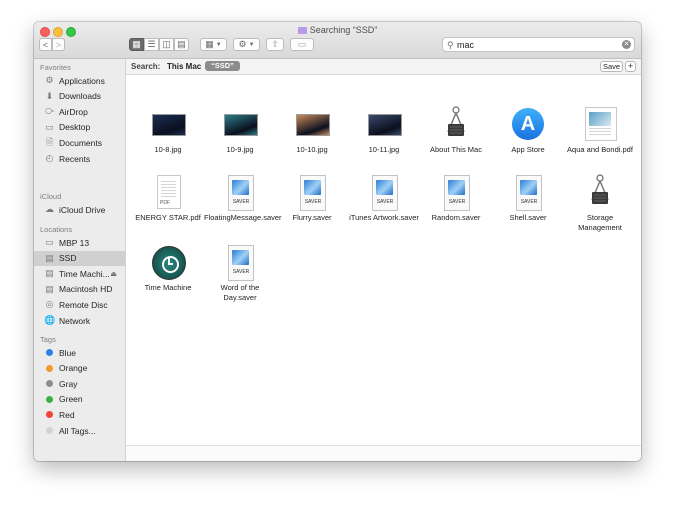  I want to click on file-item: SAVER Word of the Day.saver, so click(240, 273).